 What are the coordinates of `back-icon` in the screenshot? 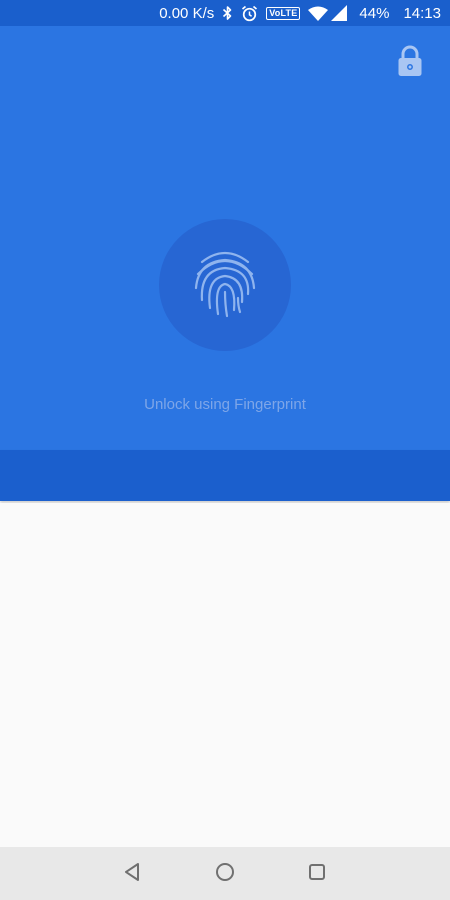 It's located at (132, 874).